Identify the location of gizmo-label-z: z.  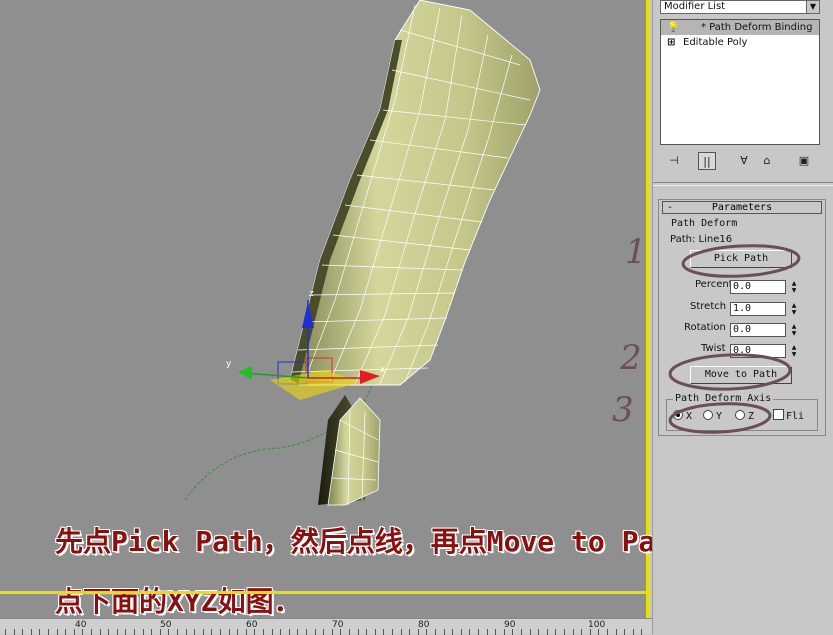
(311, 294).